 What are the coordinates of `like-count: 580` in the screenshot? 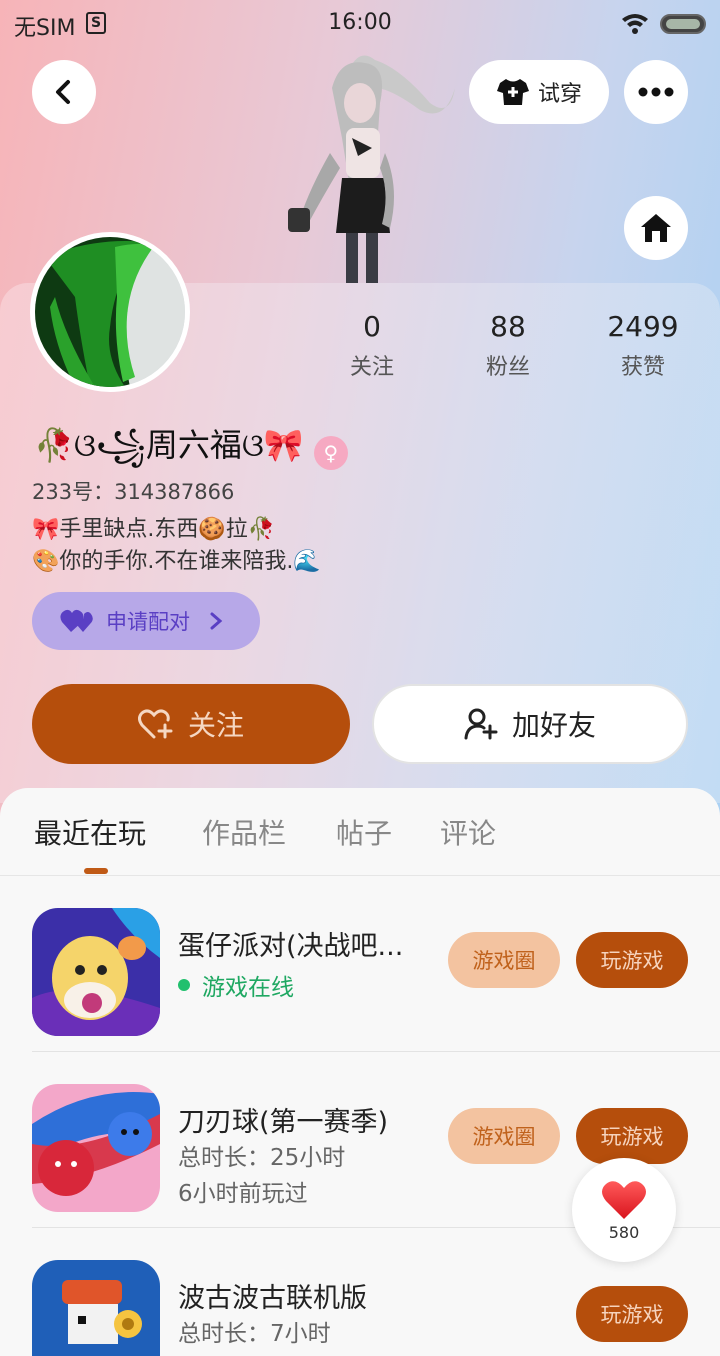 It's located at (624, 1232).